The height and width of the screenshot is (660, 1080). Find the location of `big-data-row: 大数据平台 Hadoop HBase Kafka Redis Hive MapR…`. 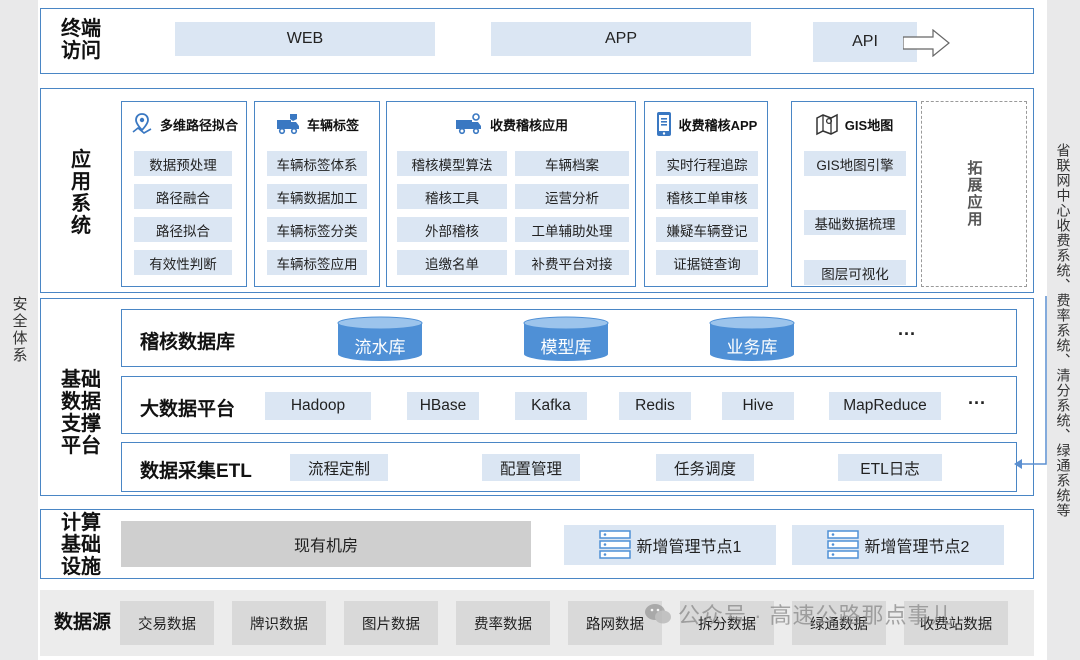

big-data-row: 大数据平台 Hadoop HBase Kafka Redis Hive MapR… is located at coordinates (569, 405).